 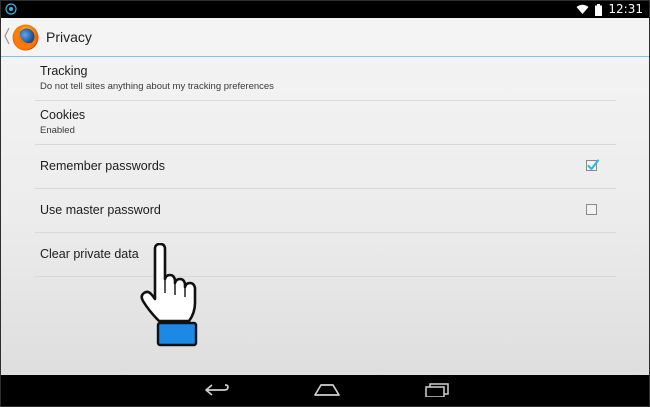 I want to click on pref-title: Remember passwords, so click(x=103, y=166).